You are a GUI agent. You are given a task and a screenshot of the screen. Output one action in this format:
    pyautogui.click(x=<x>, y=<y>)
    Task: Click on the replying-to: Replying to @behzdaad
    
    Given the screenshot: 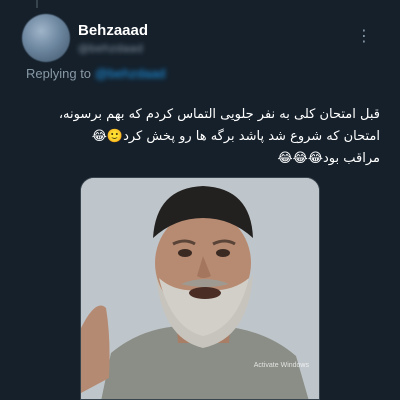 What is the action you would take?
    pyautogui.click(x=95, y=73)
    